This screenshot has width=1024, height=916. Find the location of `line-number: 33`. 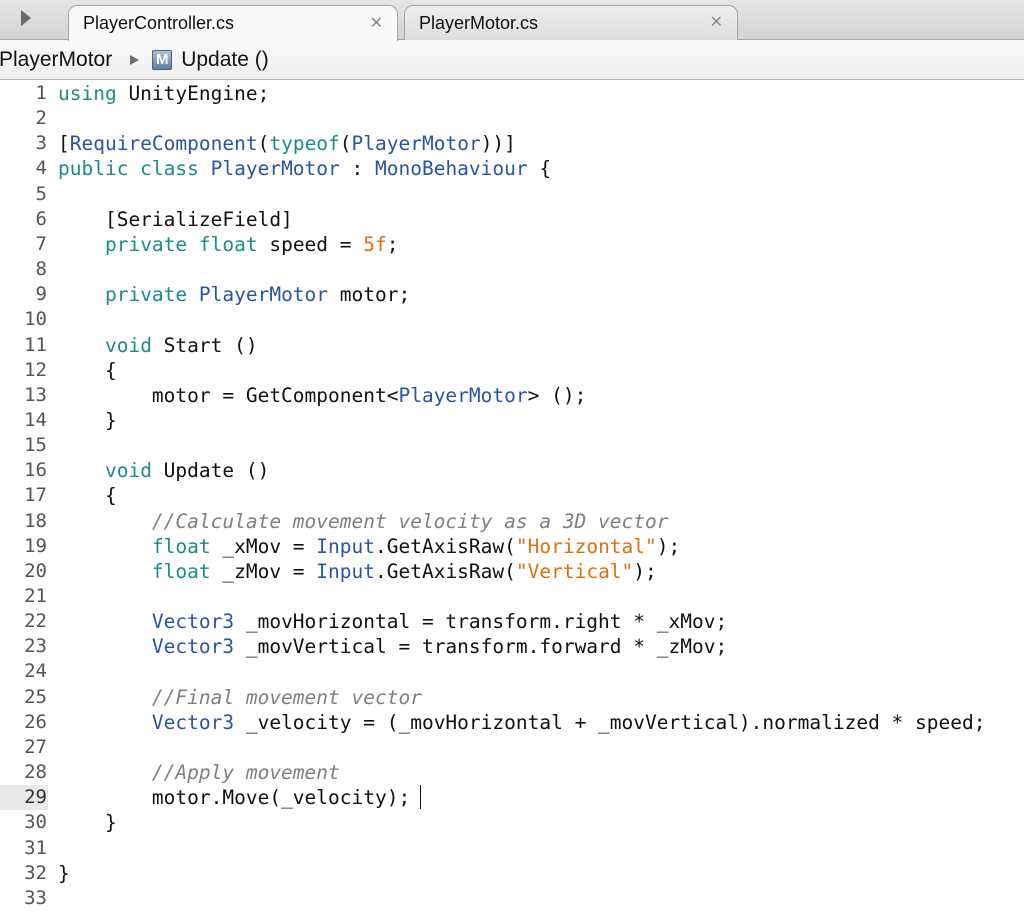

line-number: 33 is located at coordinates (35, 897).